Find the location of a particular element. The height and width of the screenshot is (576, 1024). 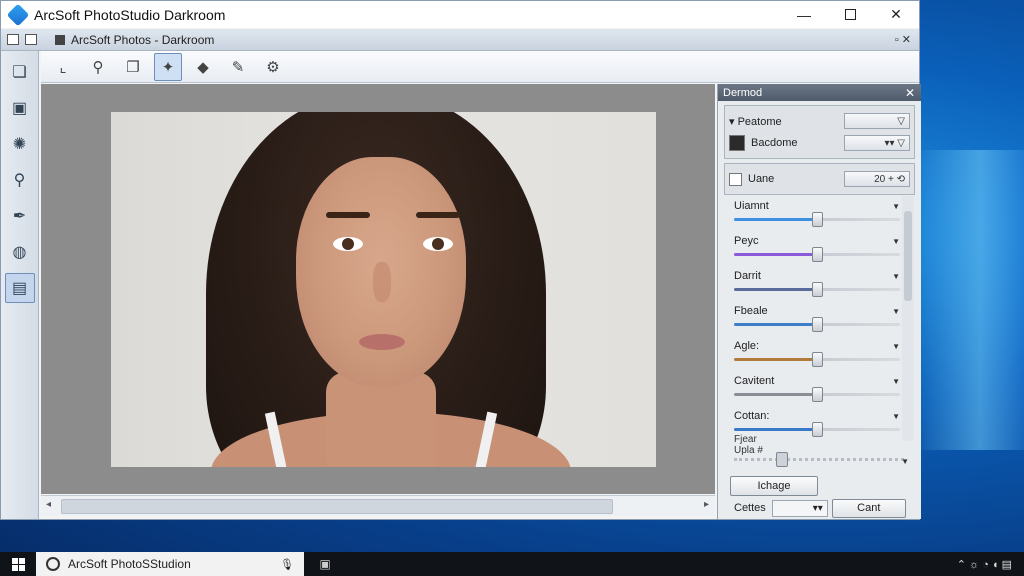

slider-row: Uiamnt ▼ is located at coordinates (814, 213).